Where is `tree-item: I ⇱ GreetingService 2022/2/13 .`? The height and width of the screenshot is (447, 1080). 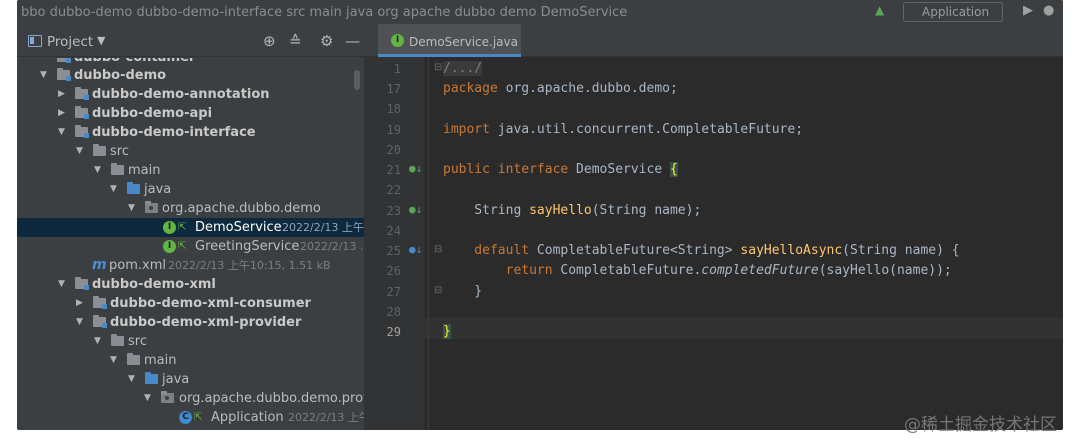 tree-item: I ⇱ GreetingService 2022/2/13 . is located at coordinates (190, 246).